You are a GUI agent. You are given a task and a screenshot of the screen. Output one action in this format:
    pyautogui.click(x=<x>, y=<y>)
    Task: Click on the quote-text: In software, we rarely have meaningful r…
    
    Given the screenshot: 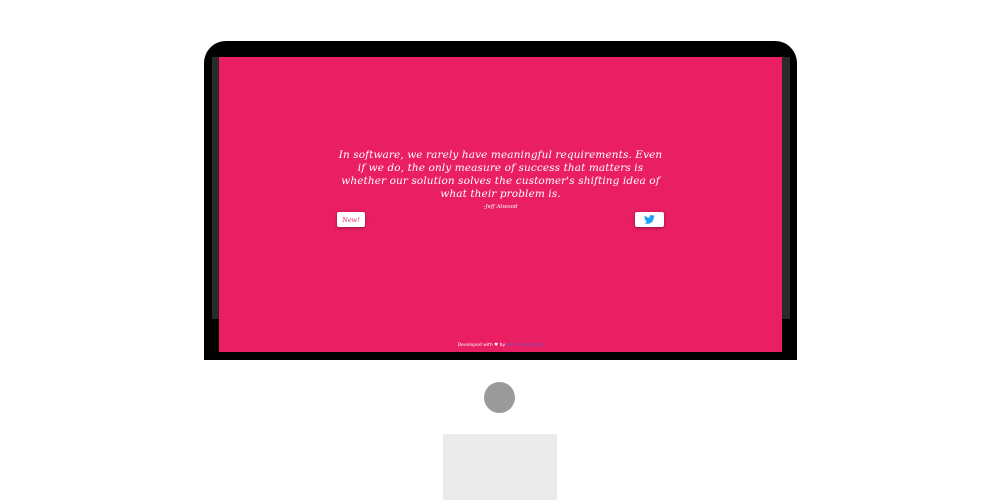 What is the action you would take?
    pyautogui.click(x=500, y=174)
    